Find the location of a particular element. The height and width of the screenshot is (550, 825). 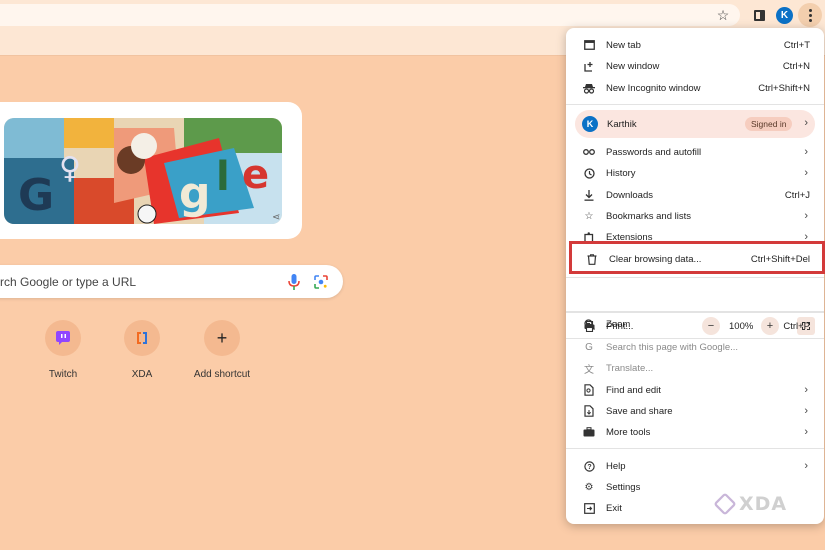

gear-icon: ⚙ is located at coordinates (589, 487).